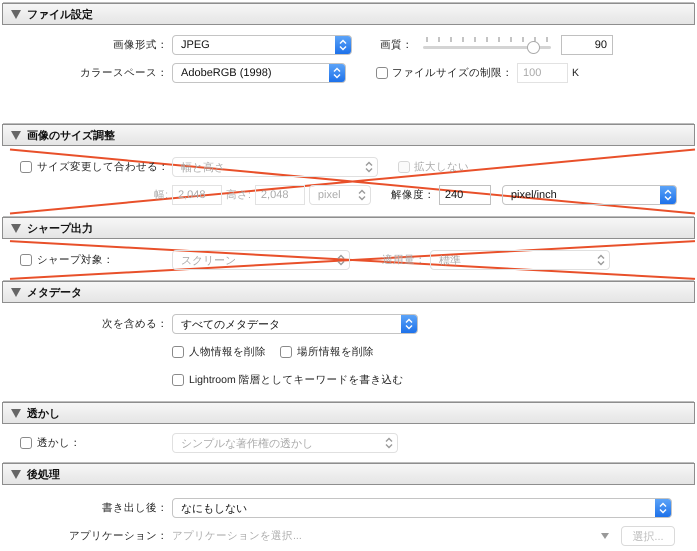 The height and width of the screenshot is (551, 697). I want to click on checkbox-label: サイズ変更して合わせる：, so click(103, 167).